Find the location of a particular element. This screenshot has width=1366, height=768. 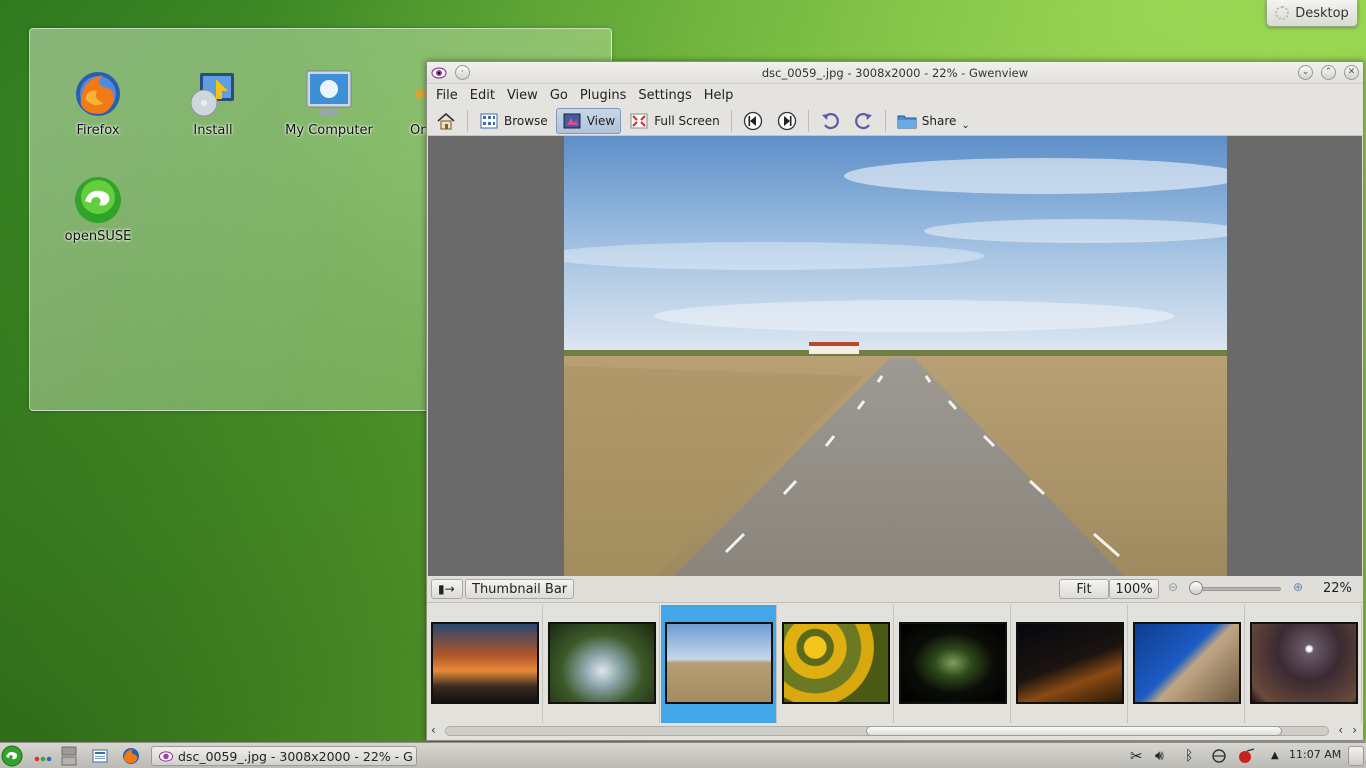

bluetooth-icon: ᛒ is located at coordinates (1194, 756).